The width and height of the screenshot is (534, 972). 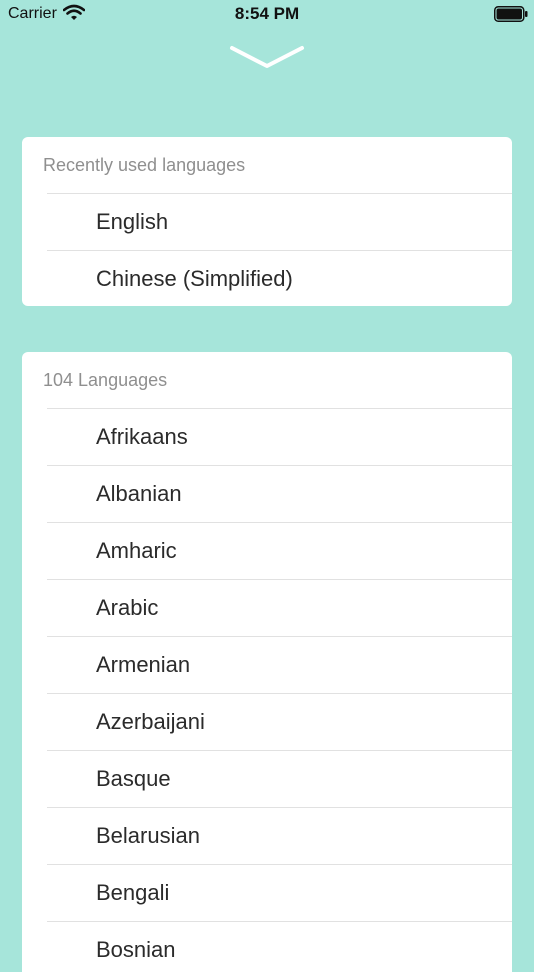 What do you see at coordinates (194, 278) in the screenshot?
I see `language-label: Chinese (Simplified)` at bounding box center [194, 278].